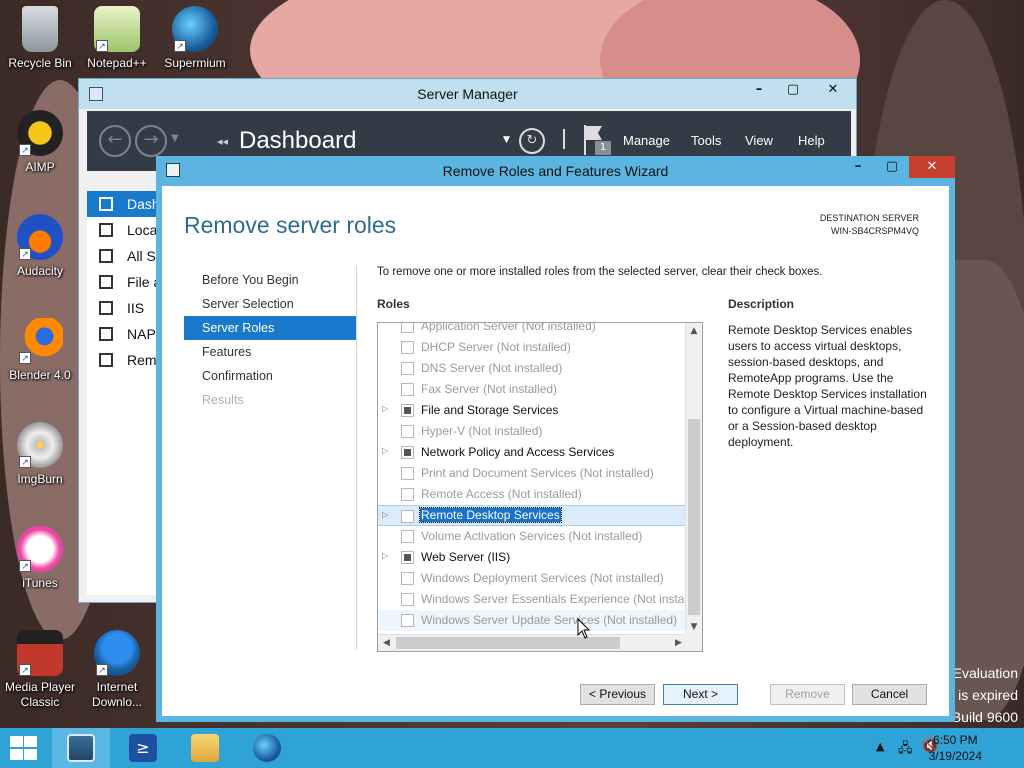  I want to click on start-button, so click(23, 748).